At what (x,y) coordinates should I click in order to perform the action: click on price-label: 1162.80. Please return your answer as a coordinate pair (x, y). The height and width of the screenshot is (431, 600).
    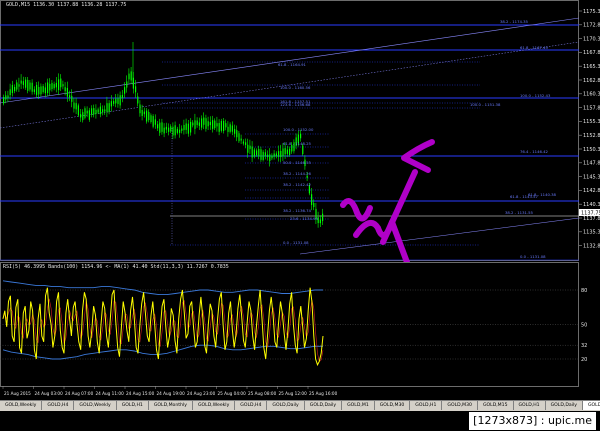
    Looking at the image, I should click on (591, 81).